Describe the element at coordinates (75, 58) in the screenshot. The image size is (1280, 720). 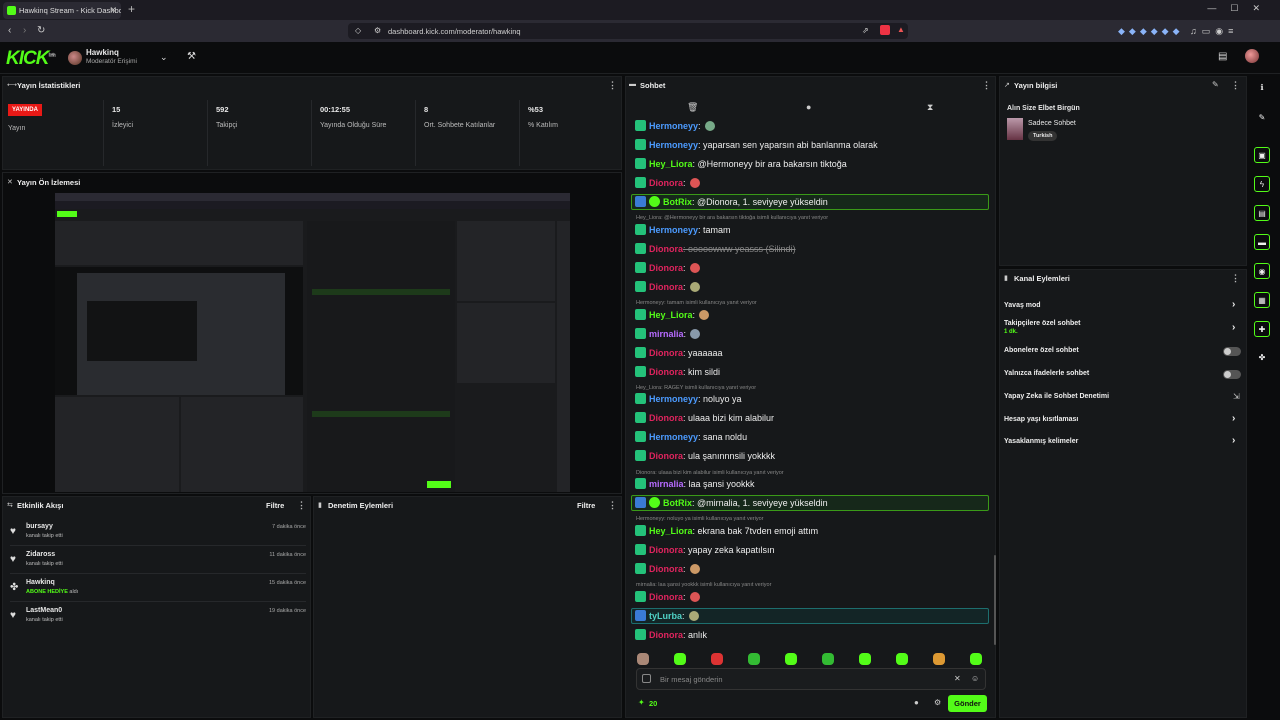
I see `avatar` at that location.